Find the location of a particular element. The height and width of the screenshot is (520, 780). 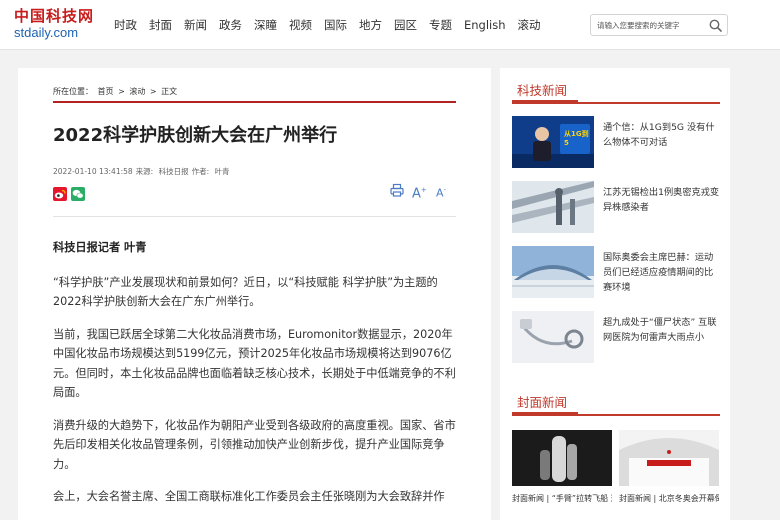

breadcrumb-home: 首页 is located at coordinates (106, 91).